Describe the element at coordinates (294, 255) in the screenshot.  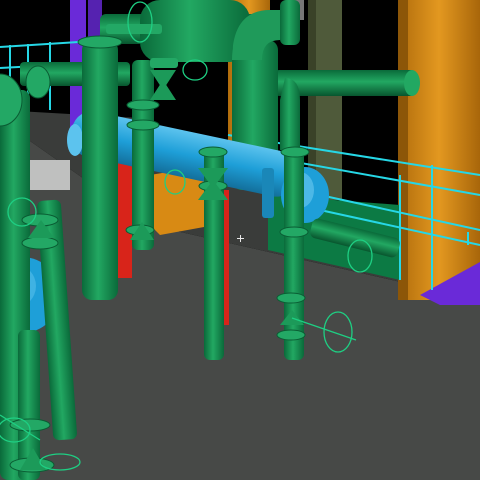
I see `pipe-vertical-d` at that location.